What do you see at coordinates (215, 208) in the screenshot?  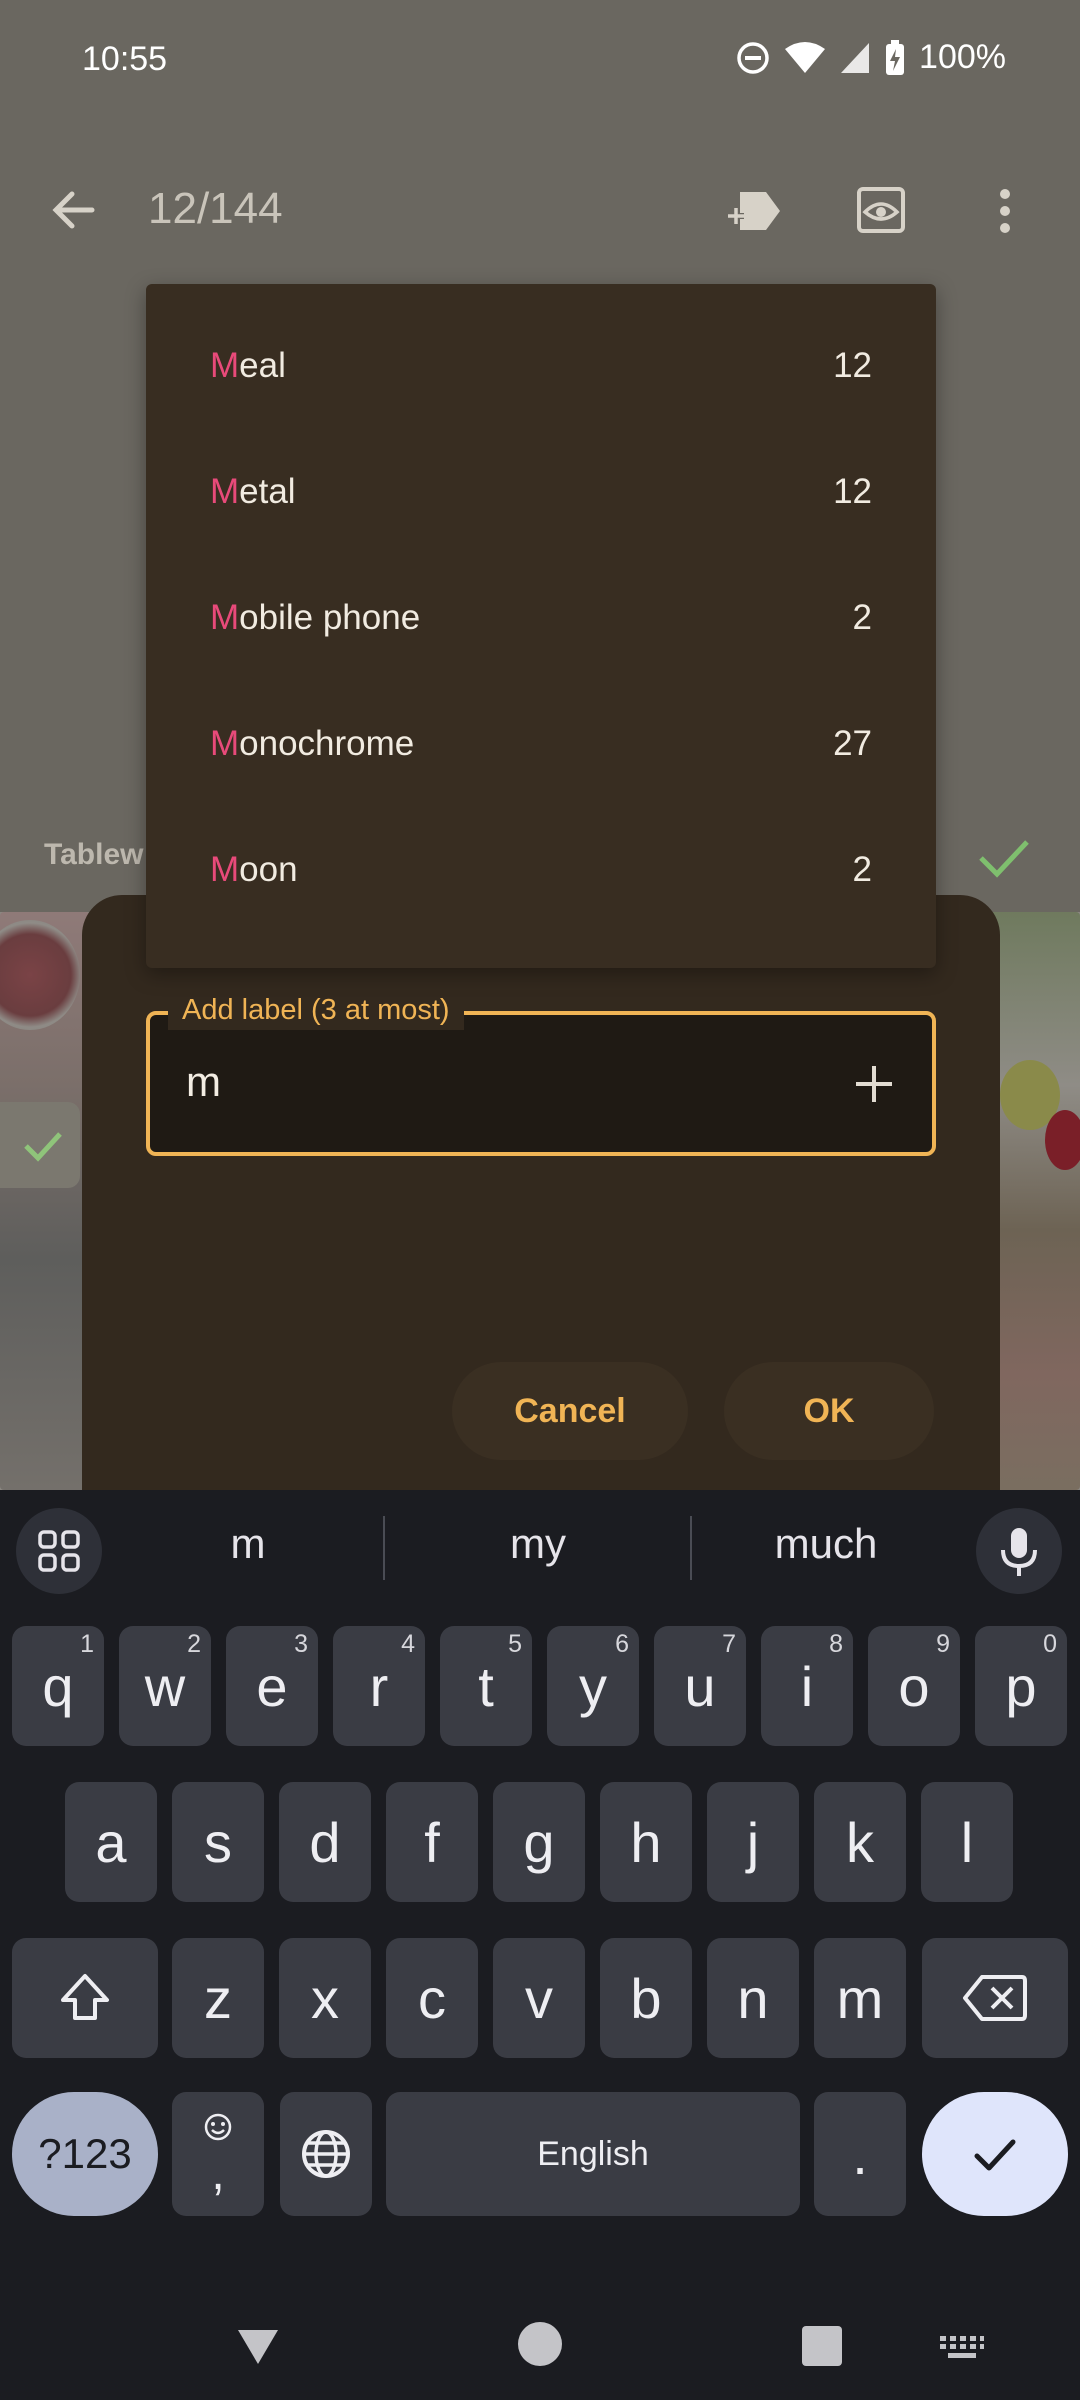 I see `image-counter: 12/144` at bounding box center [215, 208].